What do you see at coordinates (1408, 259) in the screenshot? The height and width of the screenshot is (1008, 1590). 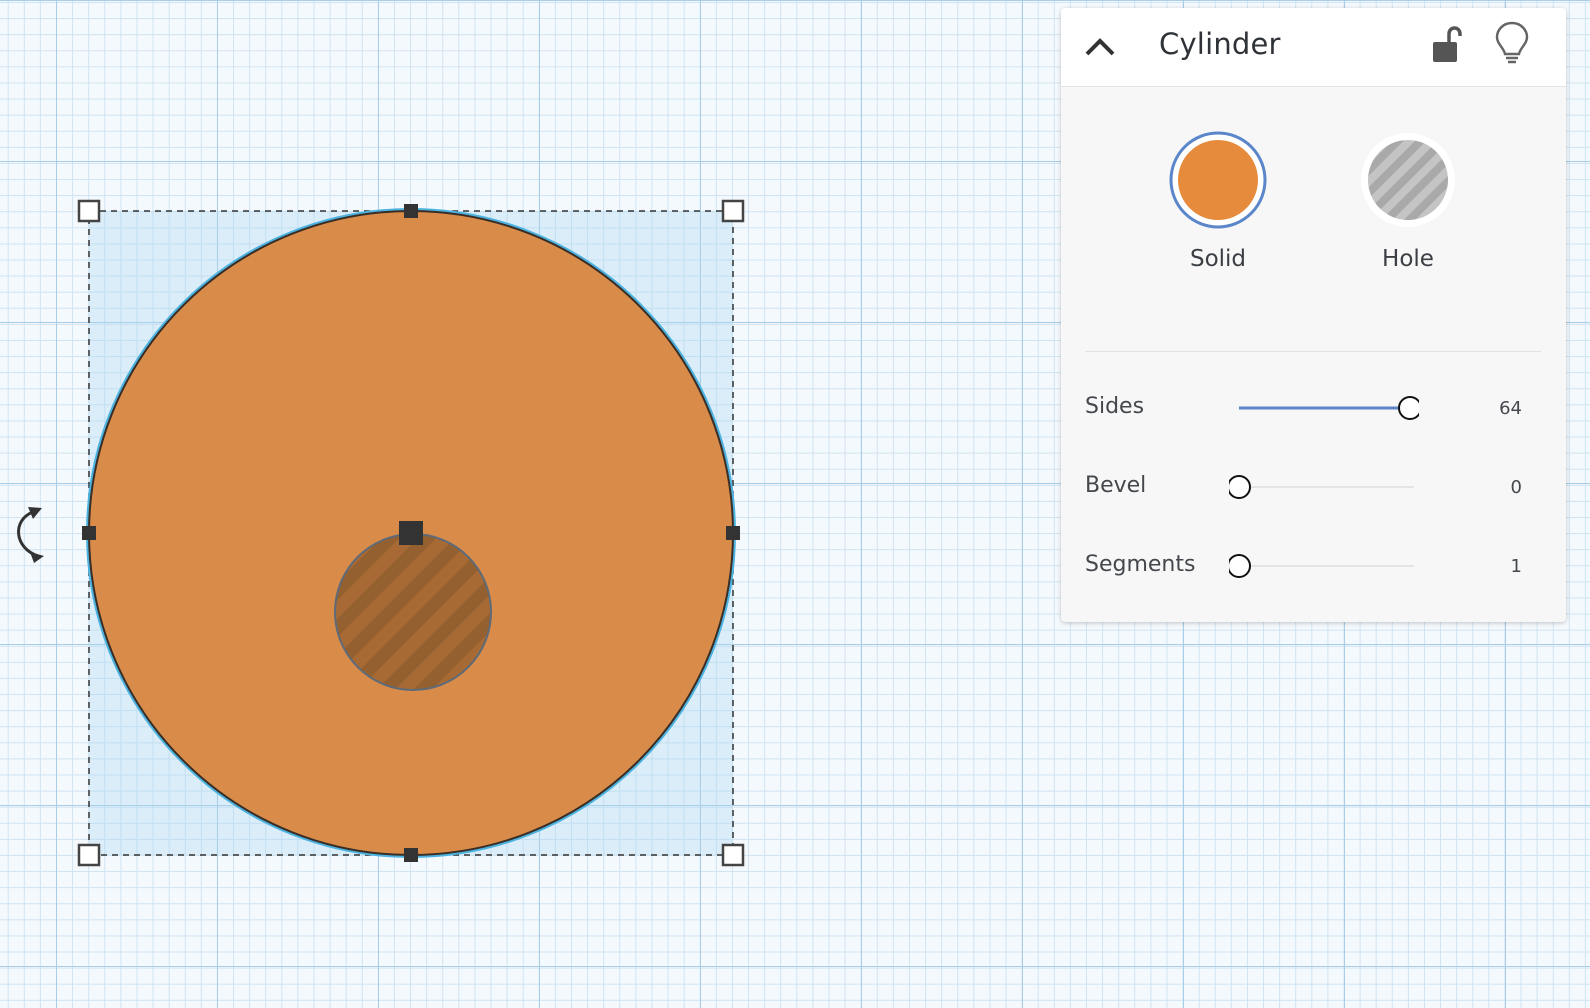 I see `hole-label: Hole` at bounding box center [1408, 259].